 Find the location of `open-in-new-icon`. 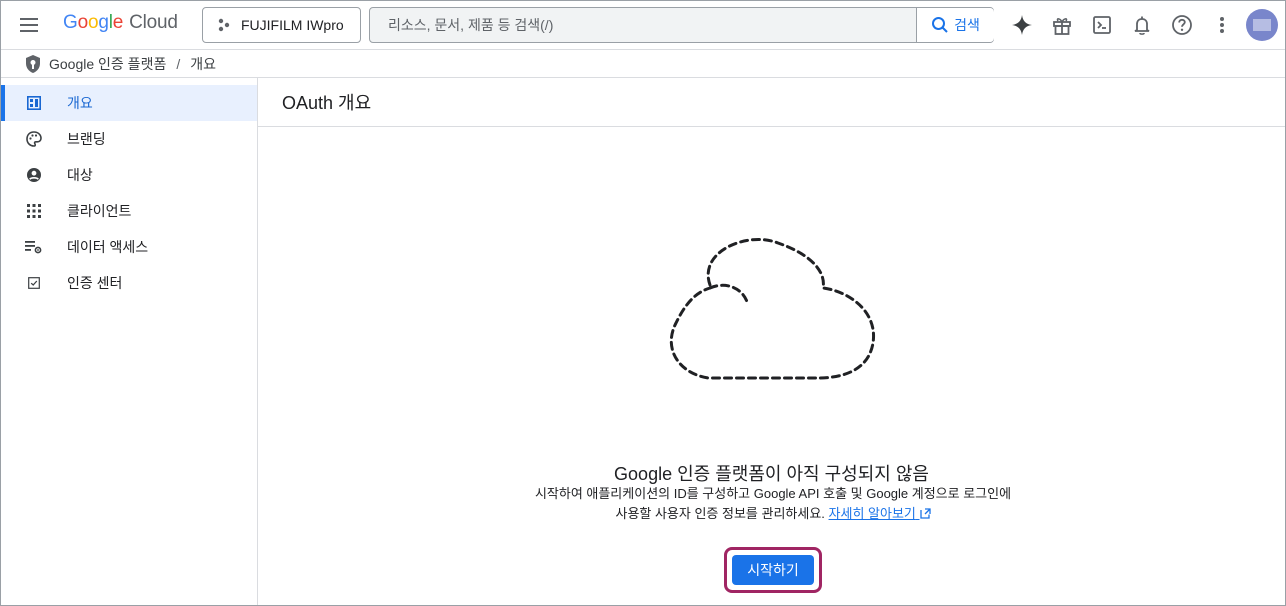

open-in-new-icon is located at coordinates (925, 513).